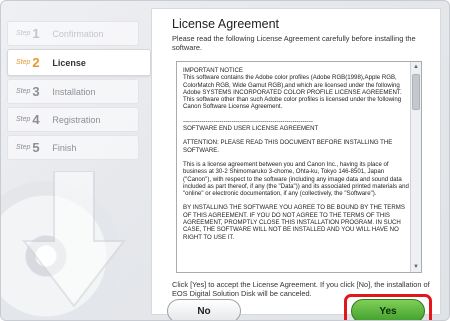  I want to click on step-number: 3, so click(36, 91).